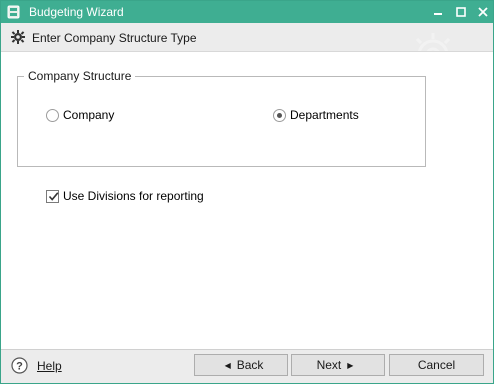  What do you see at coordinates (52, 115) in the screenshot?
I see `company-radio-indicator` at bounding box center [52, 115].